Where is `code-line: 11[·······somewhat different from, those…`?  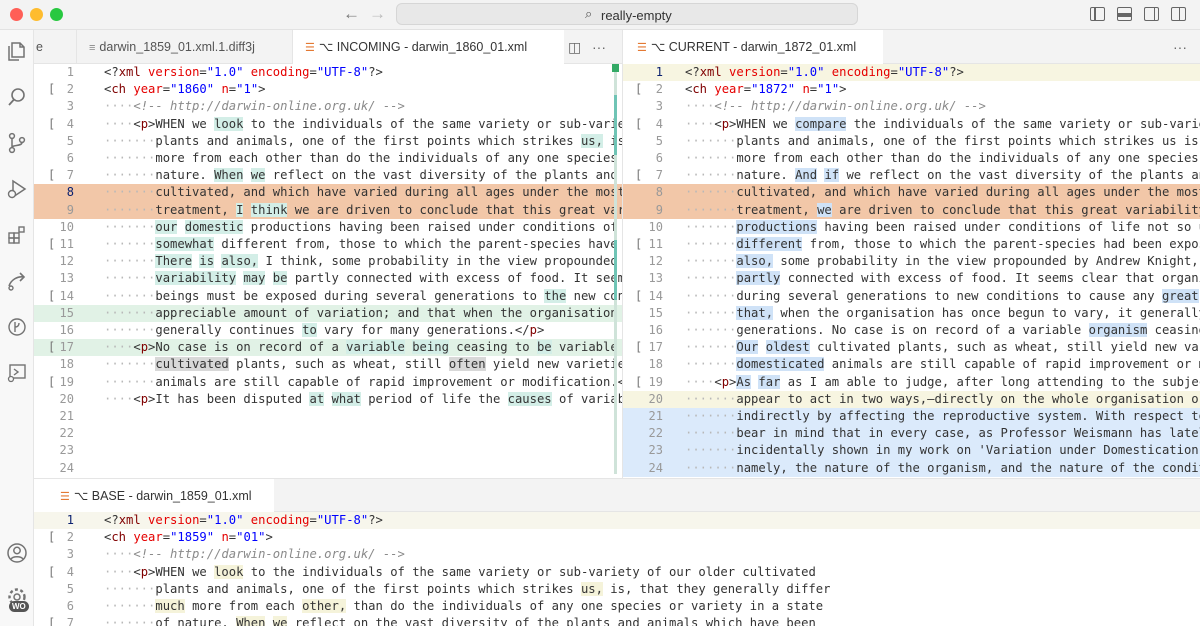
code-line: 11[·······somewhat different from, those… is located at coordinates (328, 244).